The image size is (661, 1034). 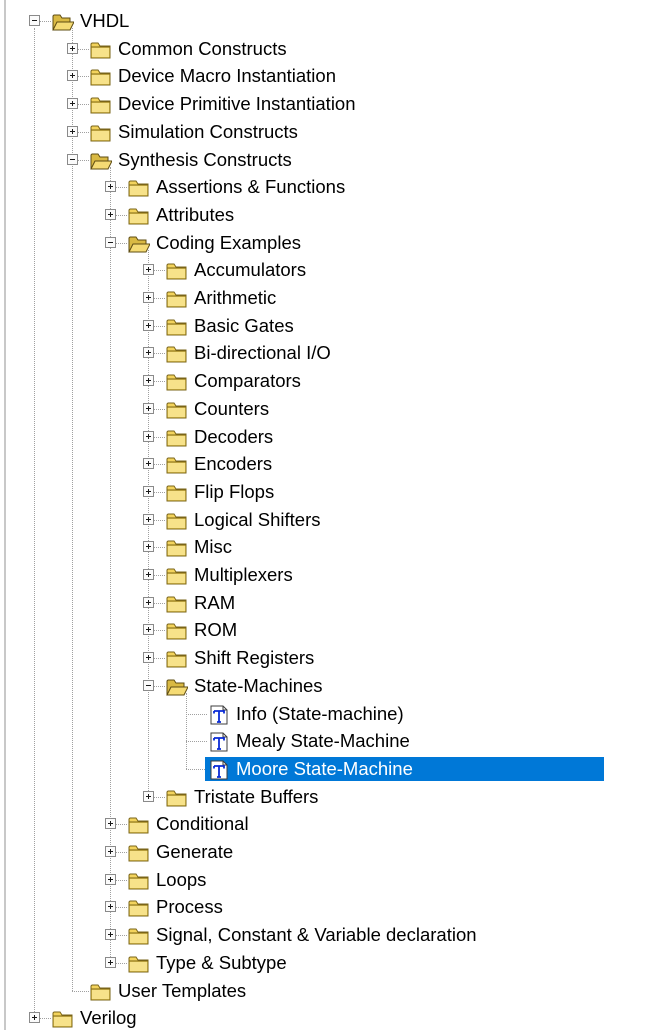 I want to click on tree-item-label: VHDL, so click(x=104, y=21).